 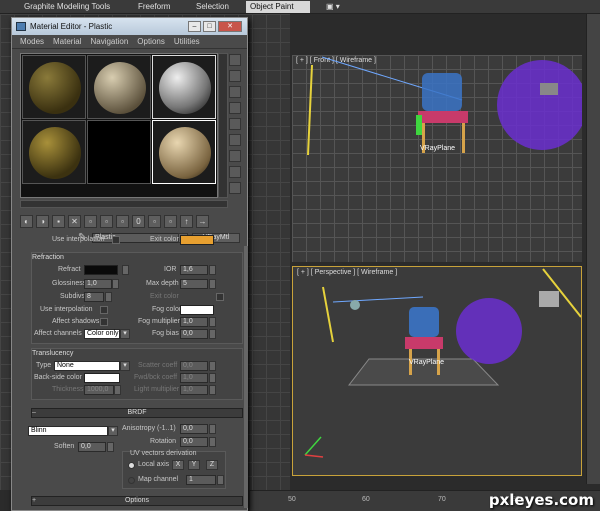 I want to click on affect-shadows-checkbox, so click(x=104, y=322).